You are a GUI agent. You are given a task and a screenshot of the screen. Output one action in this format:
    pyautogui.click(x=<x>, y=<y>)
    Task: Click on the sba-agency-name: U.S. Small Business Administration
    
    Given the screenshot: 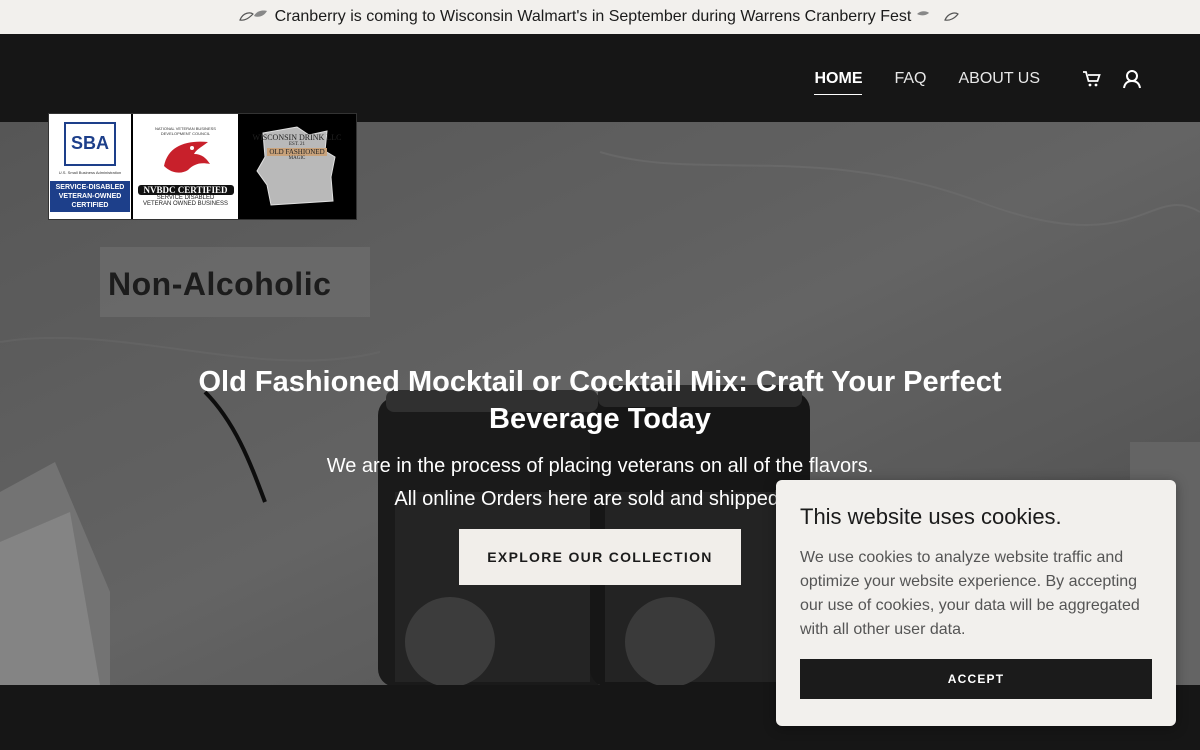 What is the action you would take?
    pyautogui.click(x=90, y=172)
    